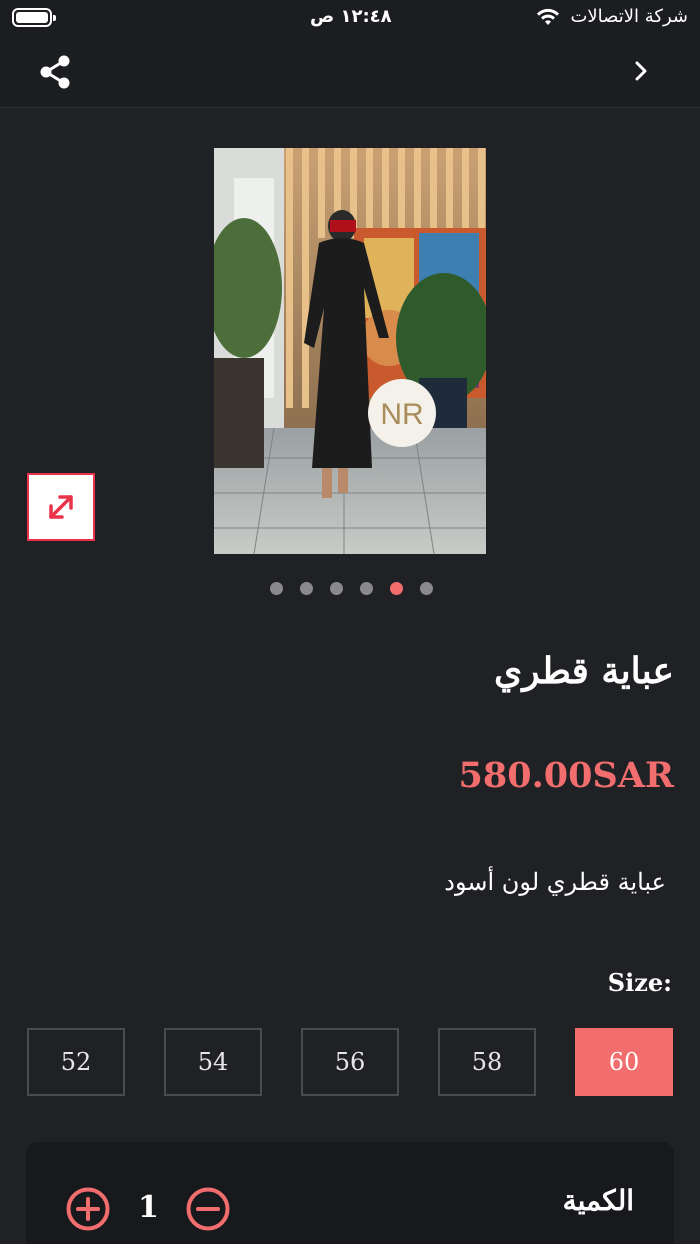 Image resolution: width=700 pixels, height=1244 pixels. What do you see at coordinates (487, 1062) in the screenshot?
I see `size-option-58: 58` at bounding box center [487, 1062].